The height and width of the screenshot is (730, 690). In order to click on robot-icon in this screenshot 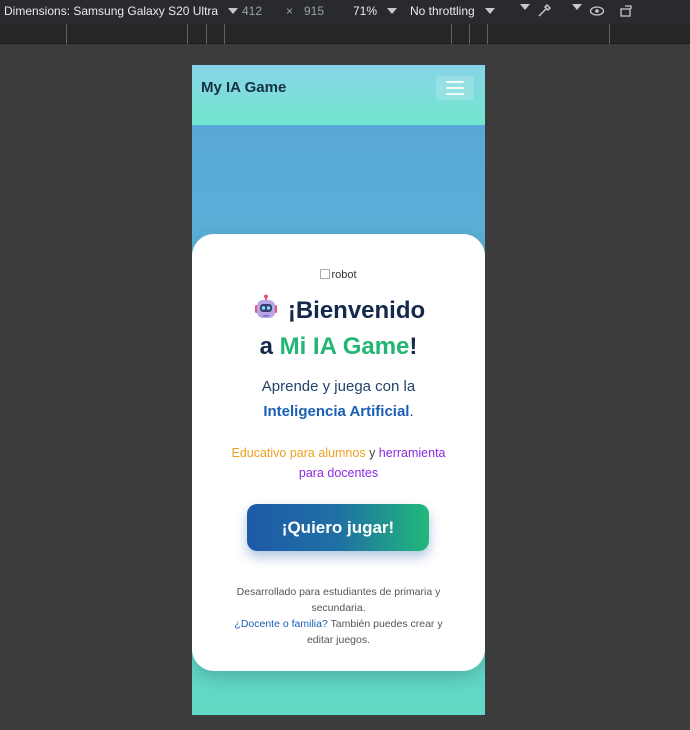, I will do `click(266, 308)`.